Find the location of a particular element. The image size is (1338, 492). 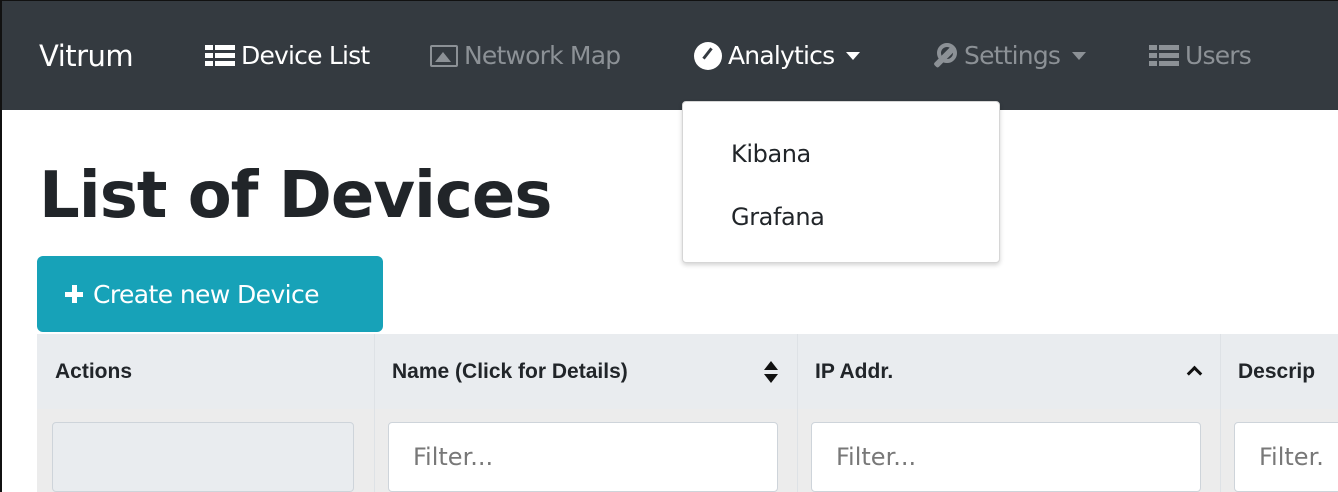

nav-settings-label: Settings is located at coordinates (1012, 55).